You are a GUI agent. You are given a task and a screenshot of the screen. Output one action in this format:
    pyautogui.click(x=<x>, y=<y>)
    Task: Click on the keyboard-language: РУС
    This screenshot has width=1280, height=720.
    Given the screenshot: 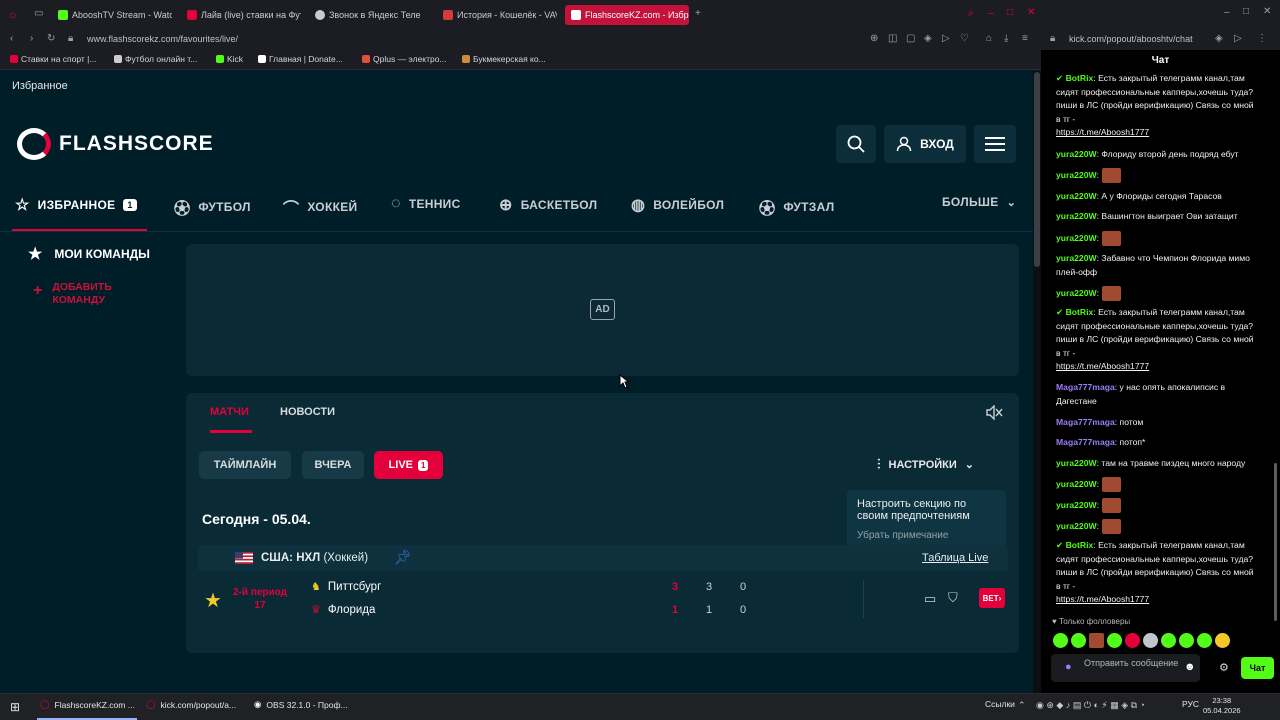 What is the action you would take?
    pyautogui.click(x=1190, y=704)
    